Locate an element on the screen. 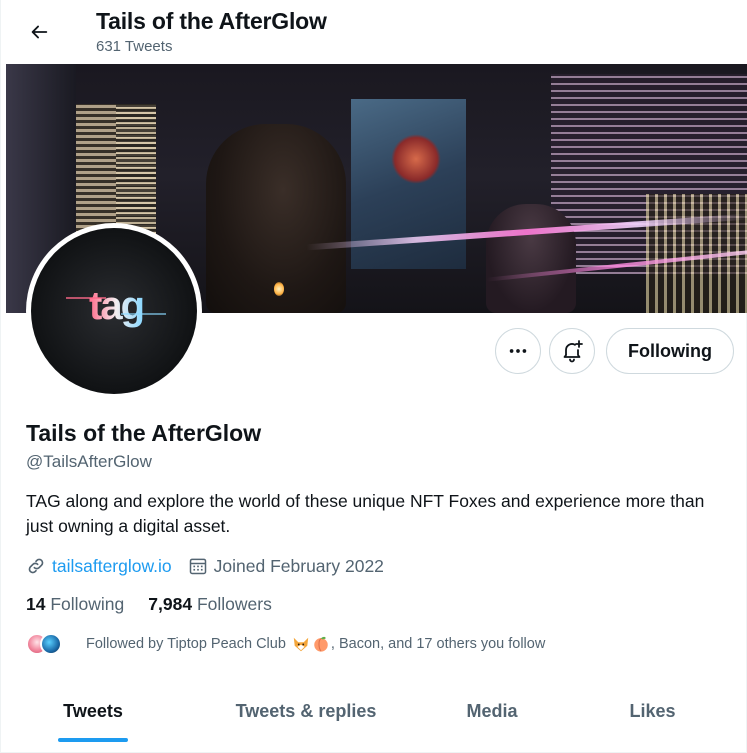 Image resolution: width=747 pixels, height=753 pixels. notifications-button is located at coordinates (572, 351).